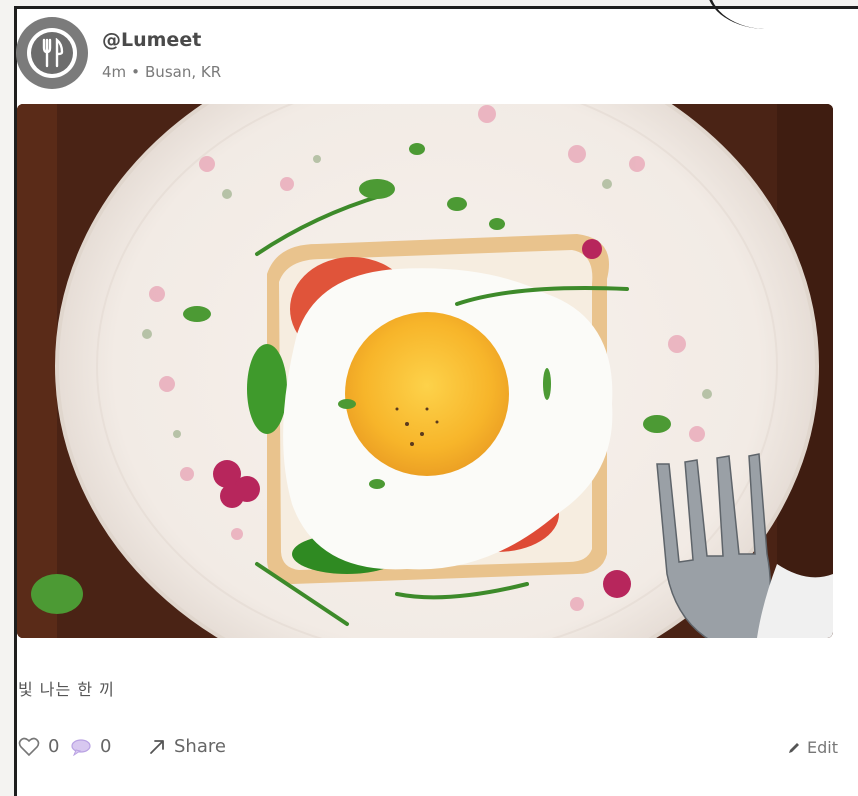  I want to click on avatar-ring, so click(52, 53).